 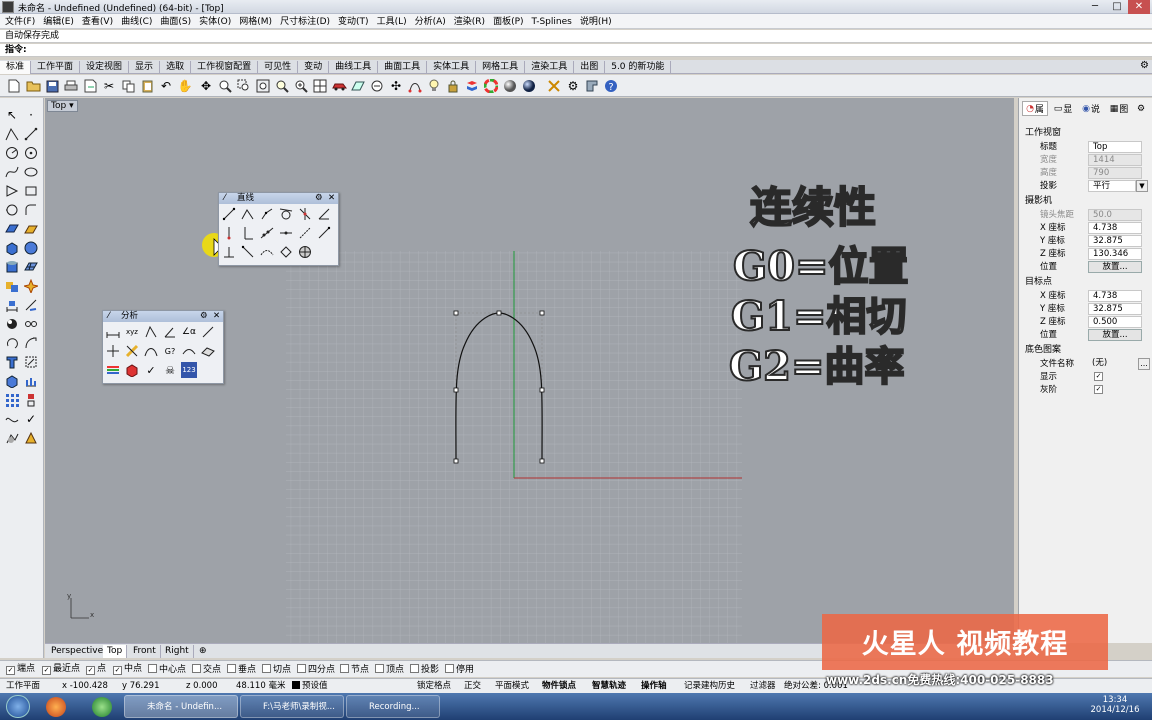 I want to click on mode-record-history: 记录建构历史, so click(x=709, y=687).